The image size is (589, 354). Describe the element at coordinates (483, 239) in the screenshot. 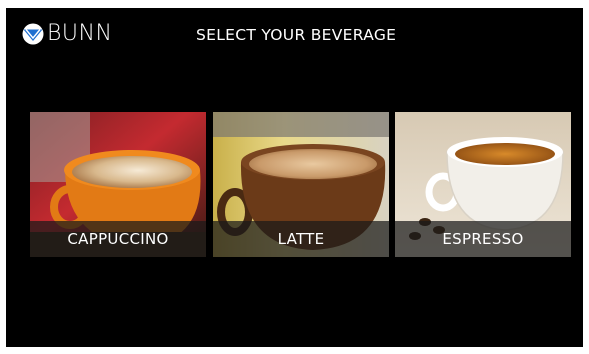

I see `beverage-label: ESPRESSO` at that location.